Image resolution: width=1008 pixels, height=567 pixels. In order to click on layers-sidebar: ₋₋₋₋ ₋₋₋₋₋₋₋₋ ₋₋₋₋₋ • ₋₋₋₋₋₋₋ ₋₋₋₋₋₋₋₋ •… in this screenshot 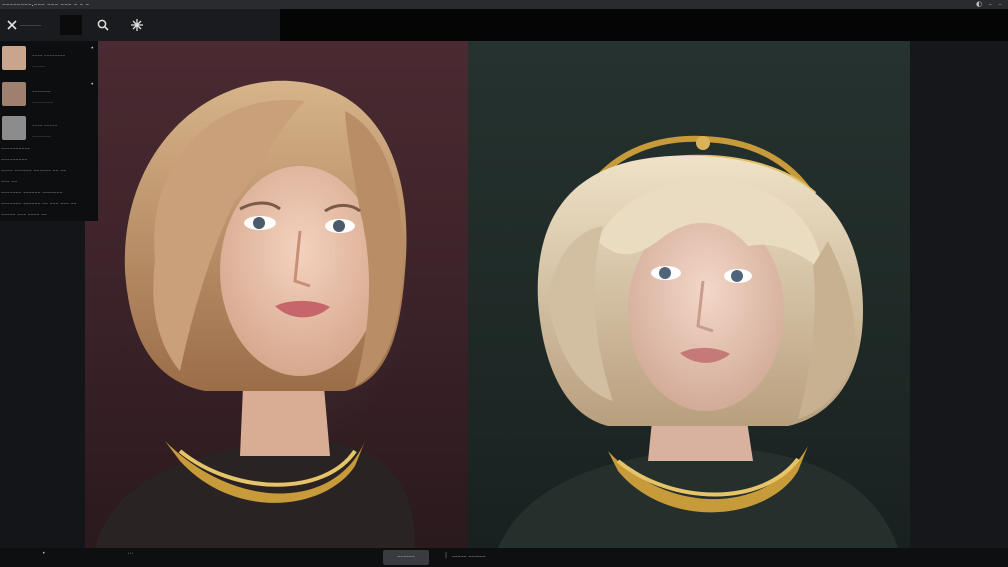, I will do `click(49, 131)`.